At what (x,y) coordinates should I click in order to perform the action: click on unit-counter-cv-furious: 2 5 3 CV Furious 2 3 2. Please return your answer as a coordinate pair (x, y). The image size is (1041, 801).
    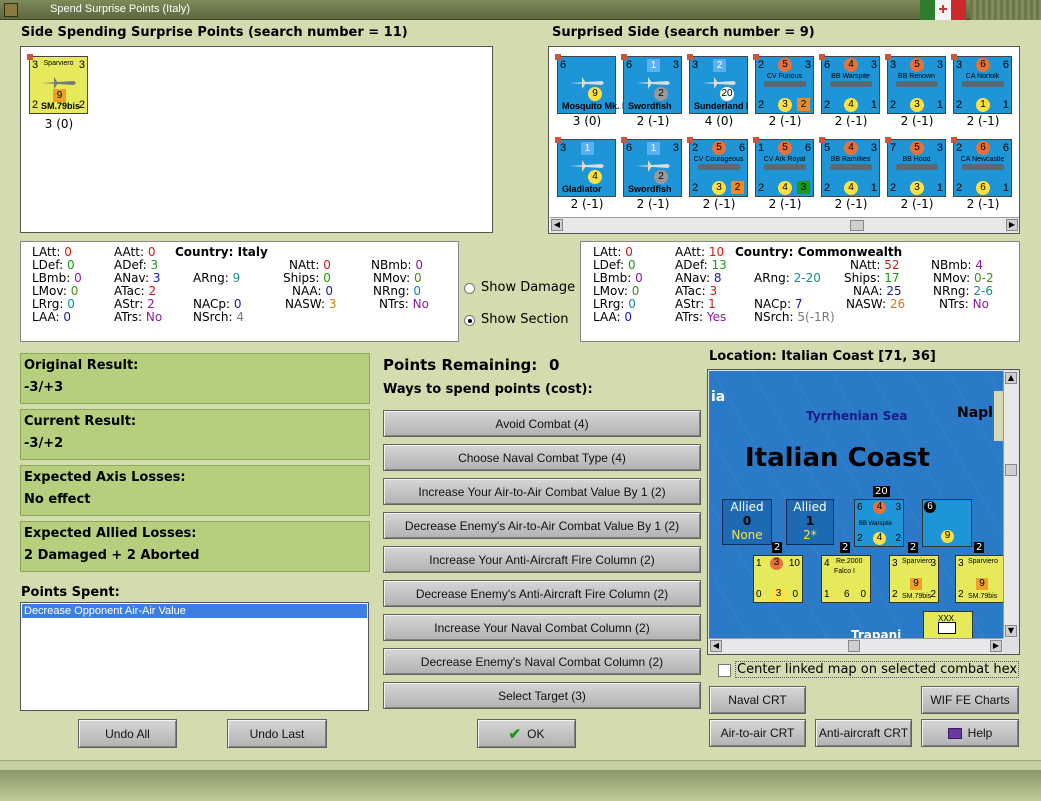
    Looking at the image, I should click on (783, 84).